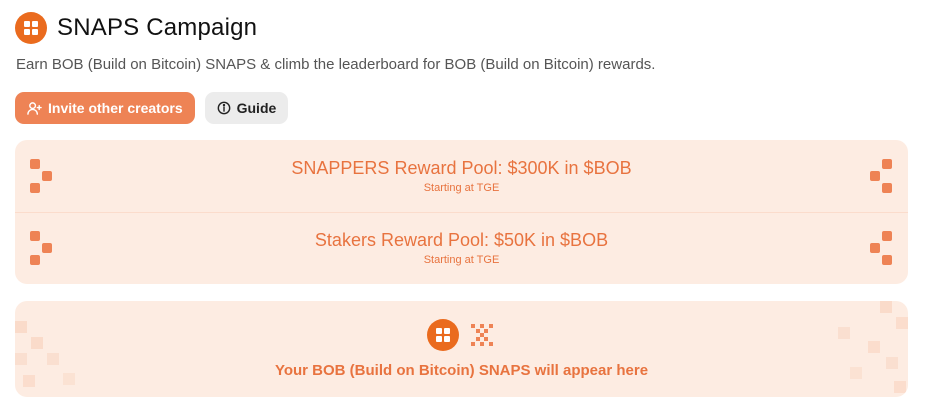 The width and height of the screenshot is (925, 406). What do you see at coordinates (461, 168) in the screenshot?
I see `pool-title: SNAPPERS Reward Pool: $300K in $BOB` at bounding box center [461, 168].